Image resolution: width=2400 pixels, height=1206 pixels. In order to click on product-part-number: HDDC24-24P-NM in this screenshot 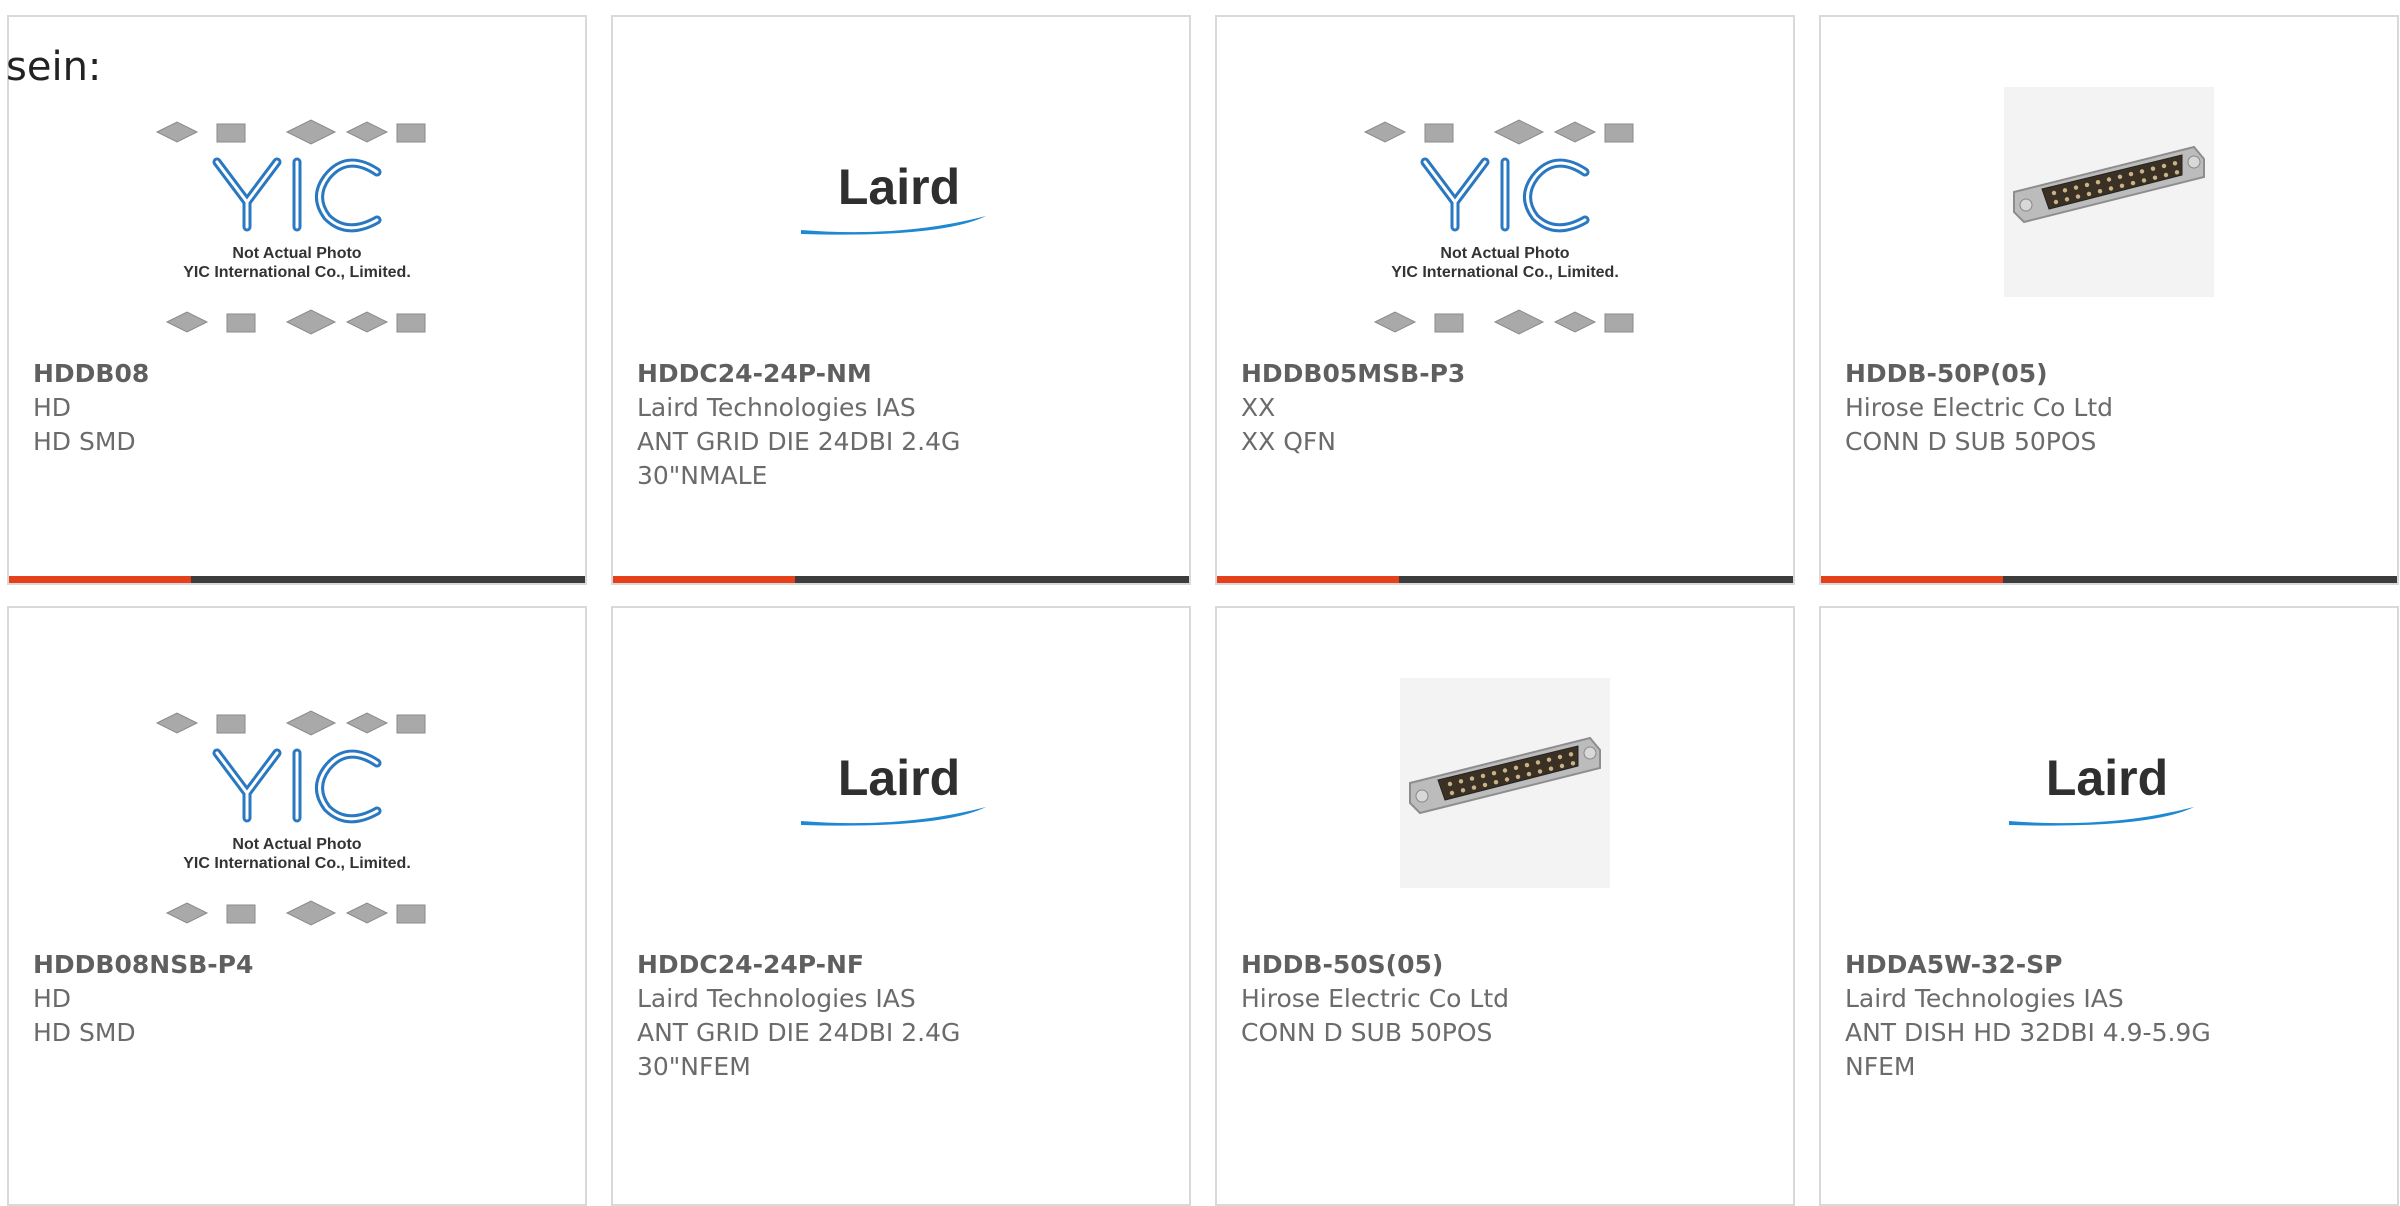, I will do `click(903, 374)`.